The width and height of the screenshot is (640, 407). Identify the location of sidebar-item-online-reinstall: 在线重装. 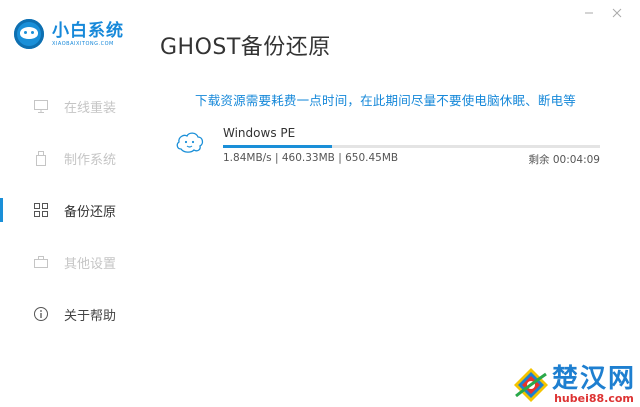
(72, 106).